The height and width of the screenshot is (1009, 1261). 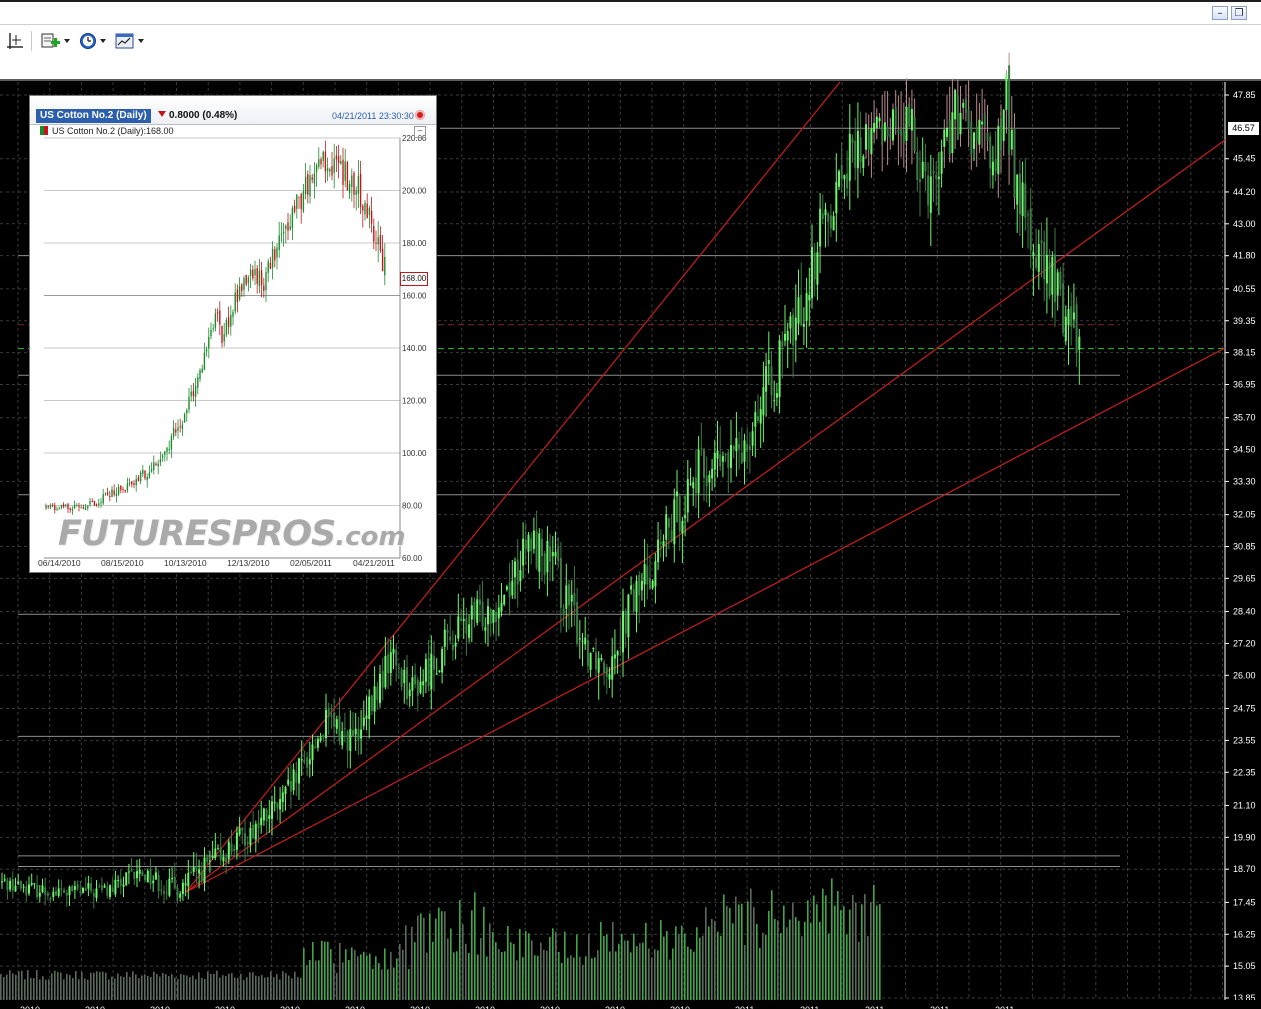 I want to click on y-axis-tick-label: 35.70, so click(x=1244, y=418).